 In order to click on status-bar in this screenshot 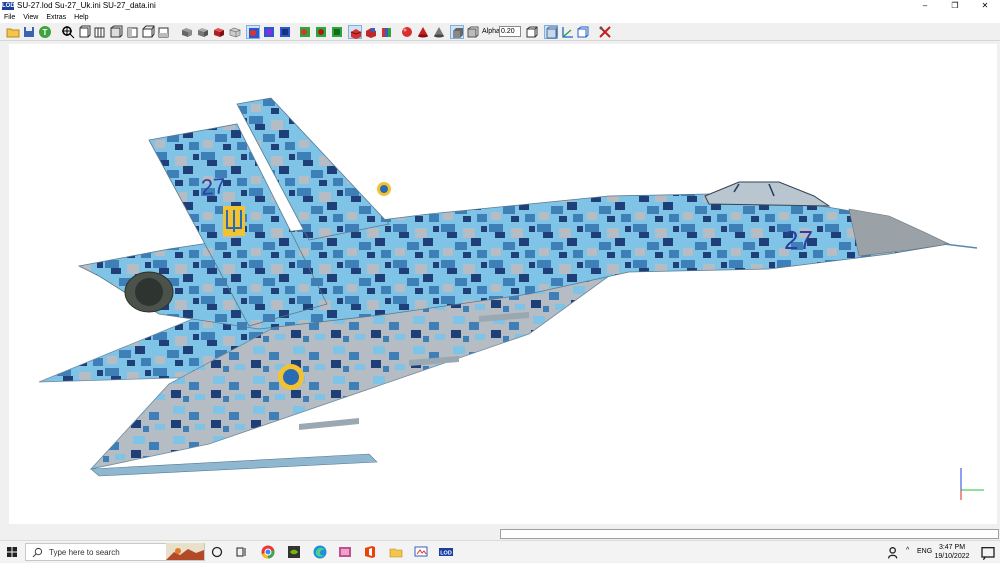, I will do `click(749, 534)`.